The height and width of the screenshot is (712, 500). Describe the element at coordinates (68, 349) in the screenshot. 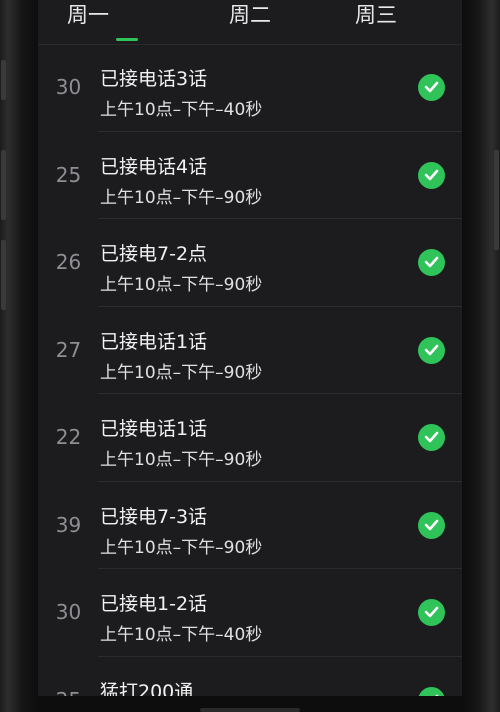

I see `item-number: 27` at that location.